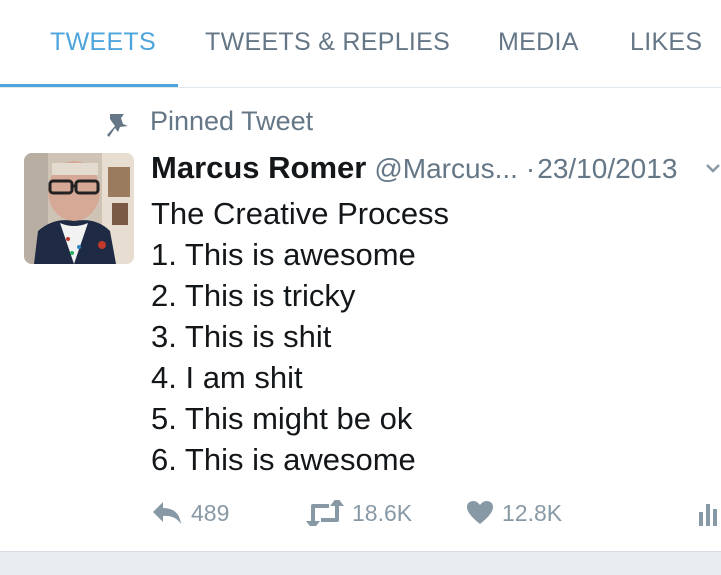  I want to click on tweet-line: 5. This might be ok, so click(282, 418).